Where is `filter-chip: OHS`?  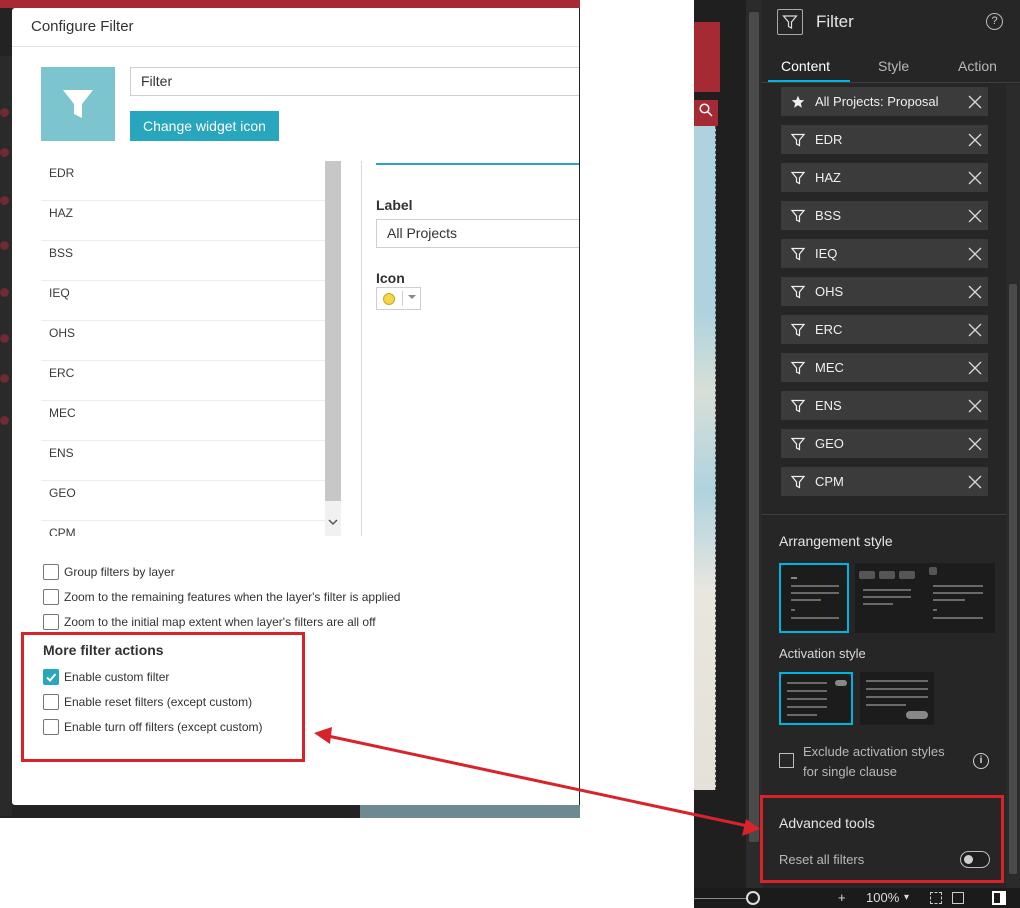 filter-chip: OHS is located at coordinates (884, 291).